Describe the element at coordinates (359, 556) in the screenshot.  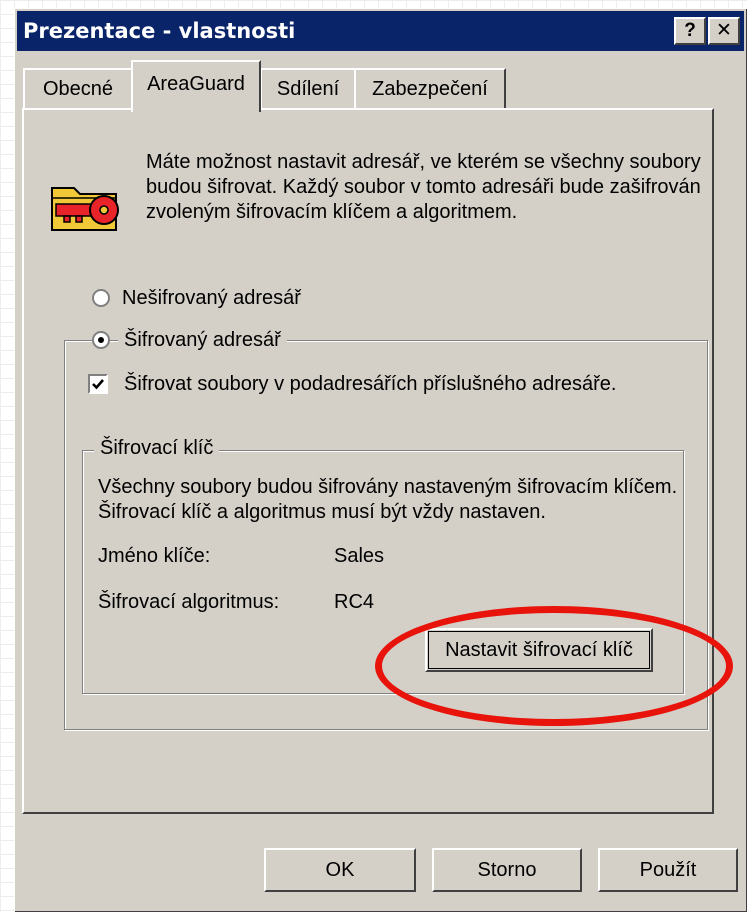
I see `key-name-value: Sales` at that location.